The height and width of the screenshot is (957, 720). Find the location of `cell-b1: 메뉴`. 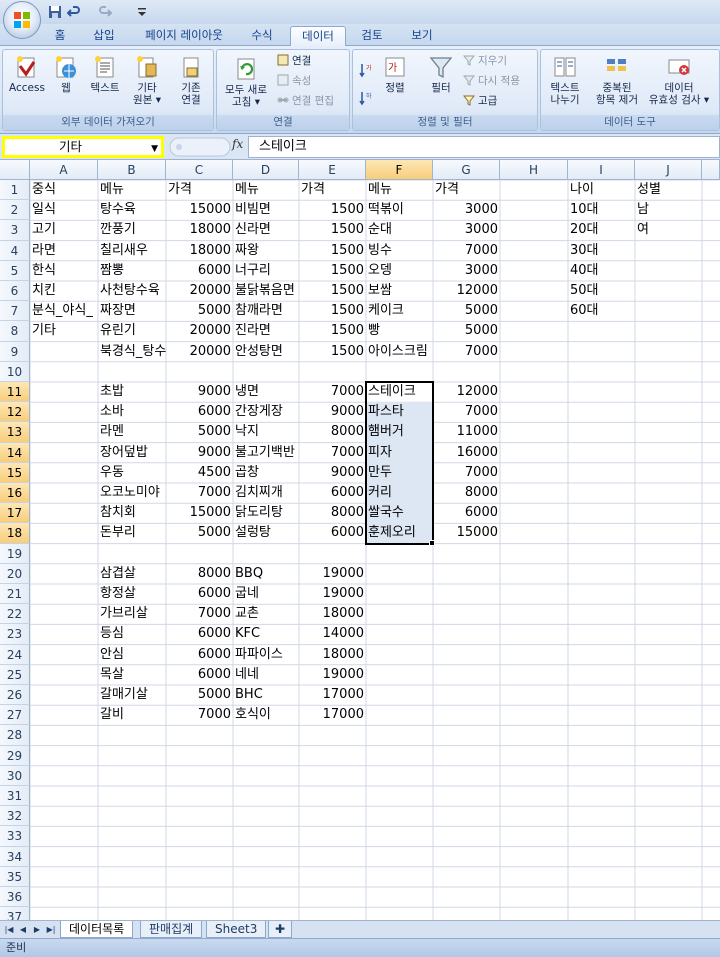

cell-b1: 메뉴 is located at coordinates (132, 190).